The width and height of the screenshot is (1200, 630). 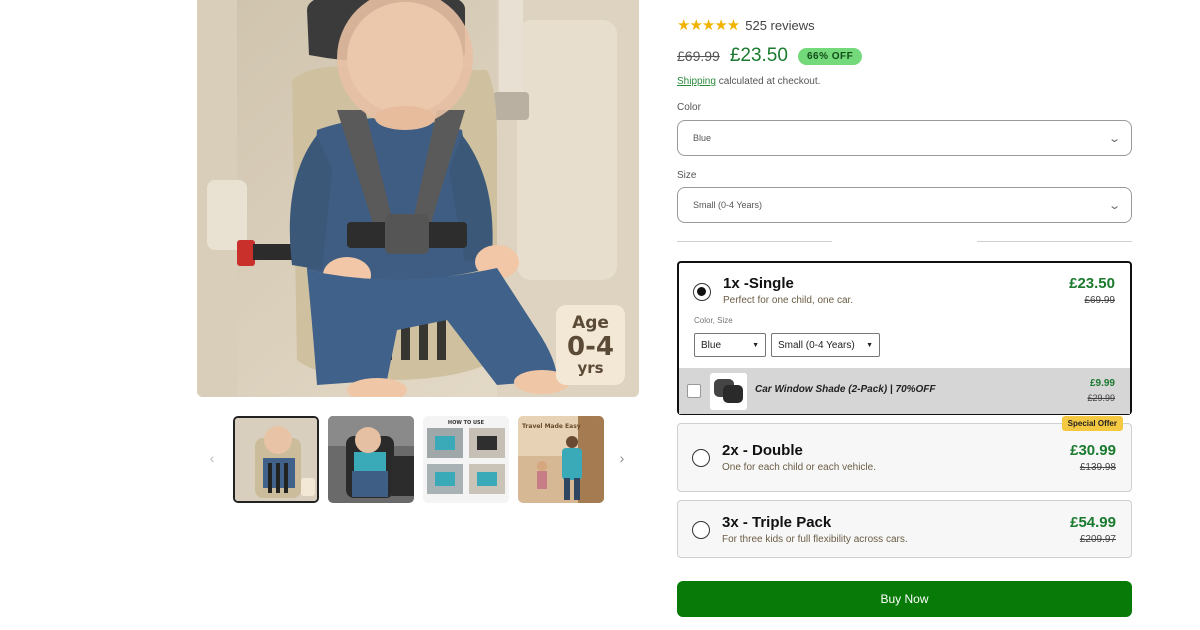 What do you see at coordinates (1099, 300) in the screenshot?
I see `bundle-compare-price: £69.99` at bounding box center [1099, 300].